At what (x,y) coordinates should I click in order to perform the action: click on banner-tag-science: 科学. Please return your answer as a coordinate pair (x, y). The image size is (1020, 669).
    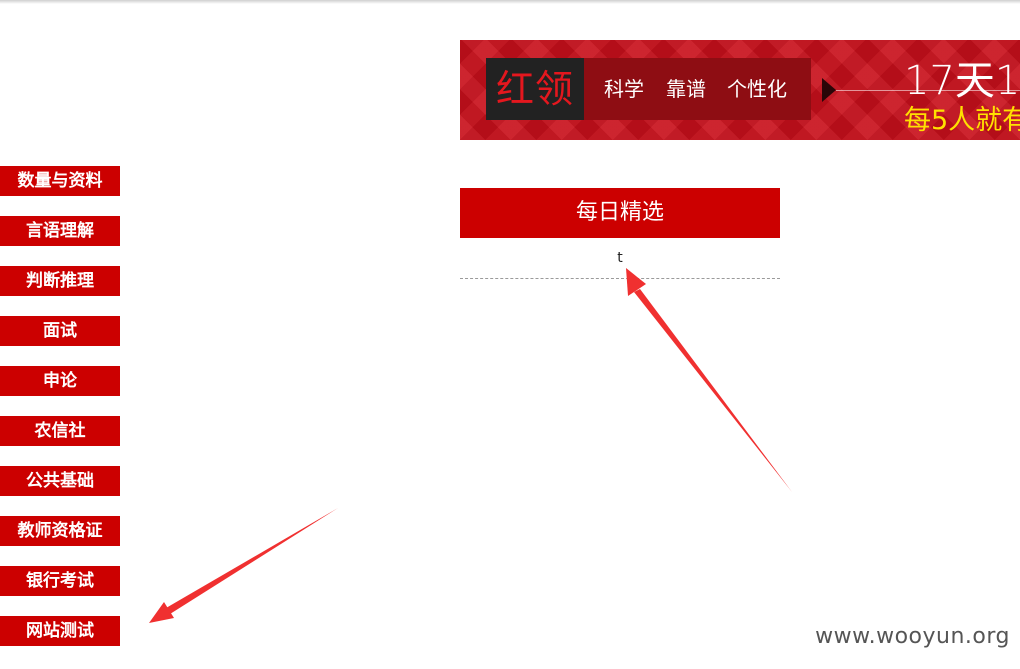
    Looking at the image, I should click on (624, 89).